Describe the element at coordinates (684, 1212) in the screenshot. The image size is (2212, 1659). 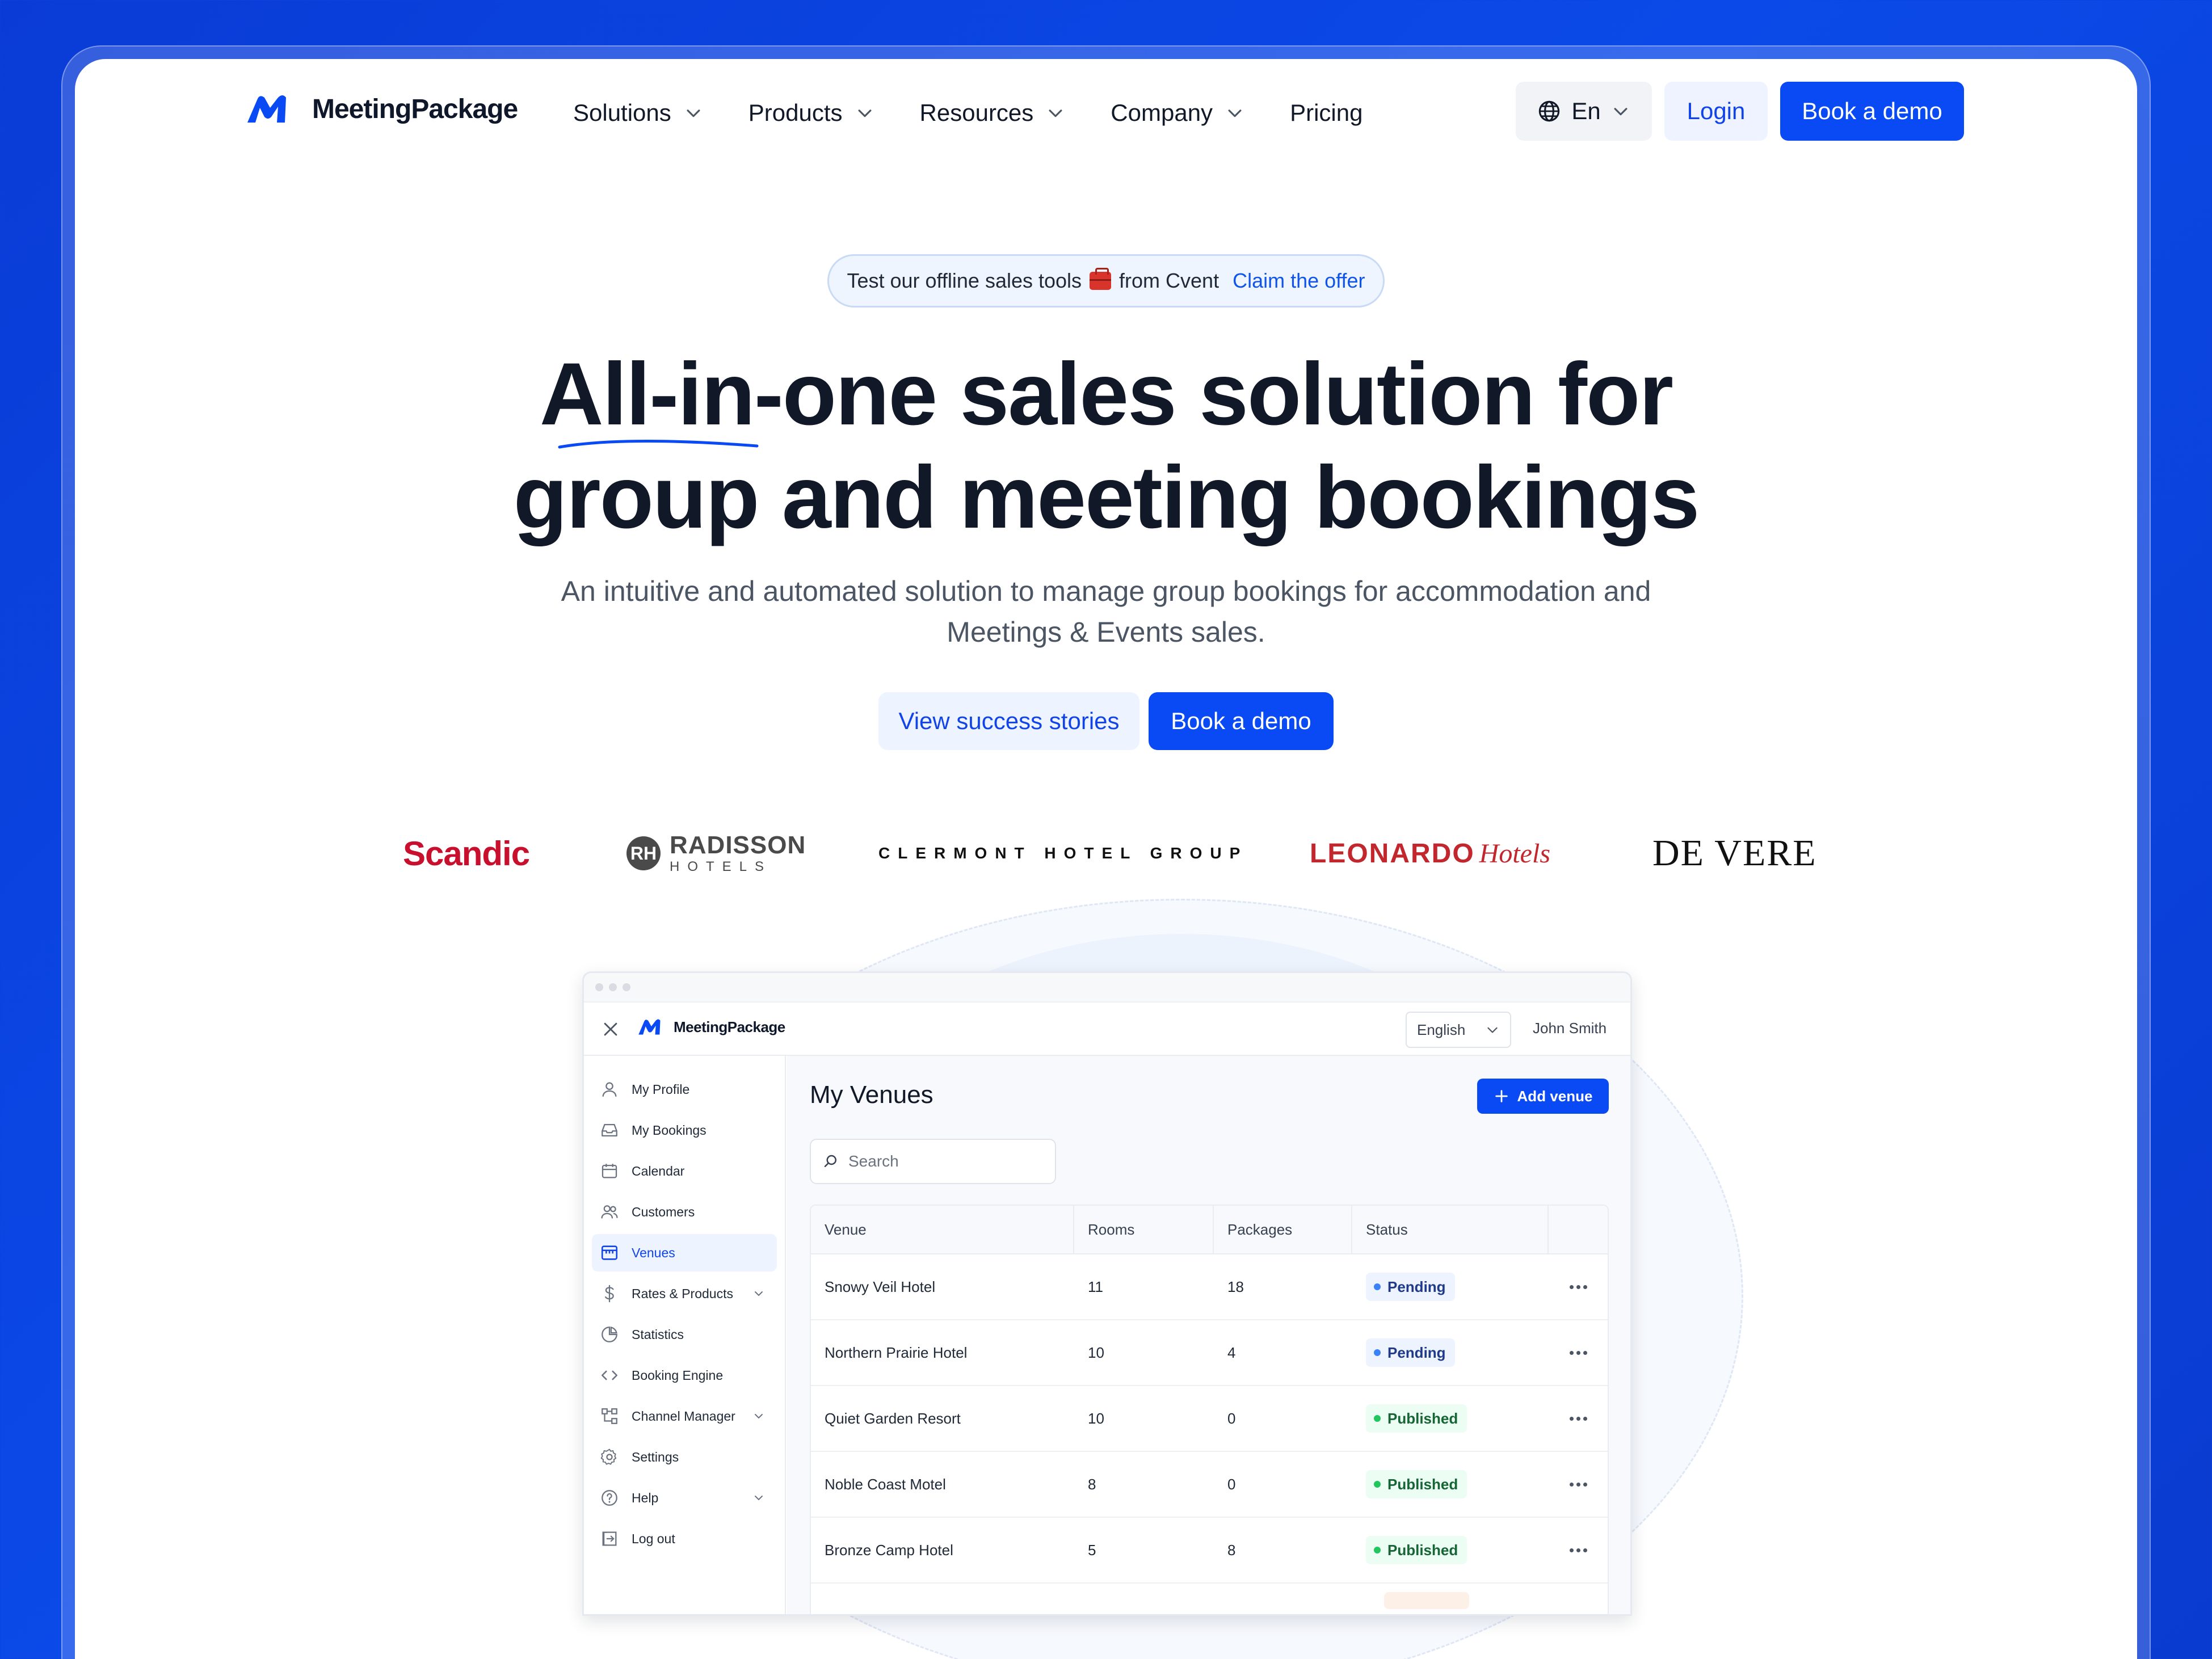
I see `sidebar-item-customers: Customers` at that location.